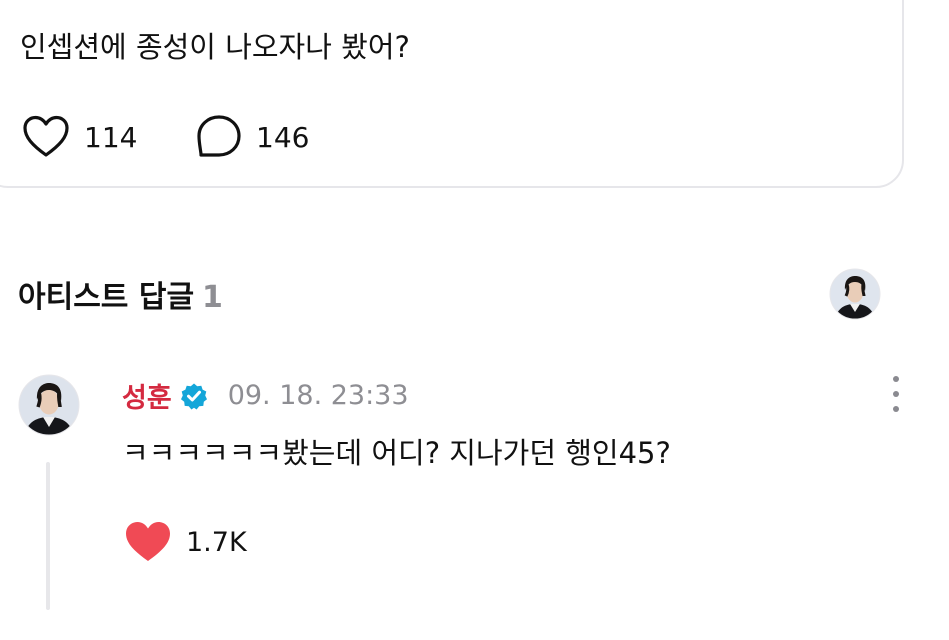 This screenshot has height=640, width=949. I want to click on section-title: 아티스트 답글 1, so click(120, 294).